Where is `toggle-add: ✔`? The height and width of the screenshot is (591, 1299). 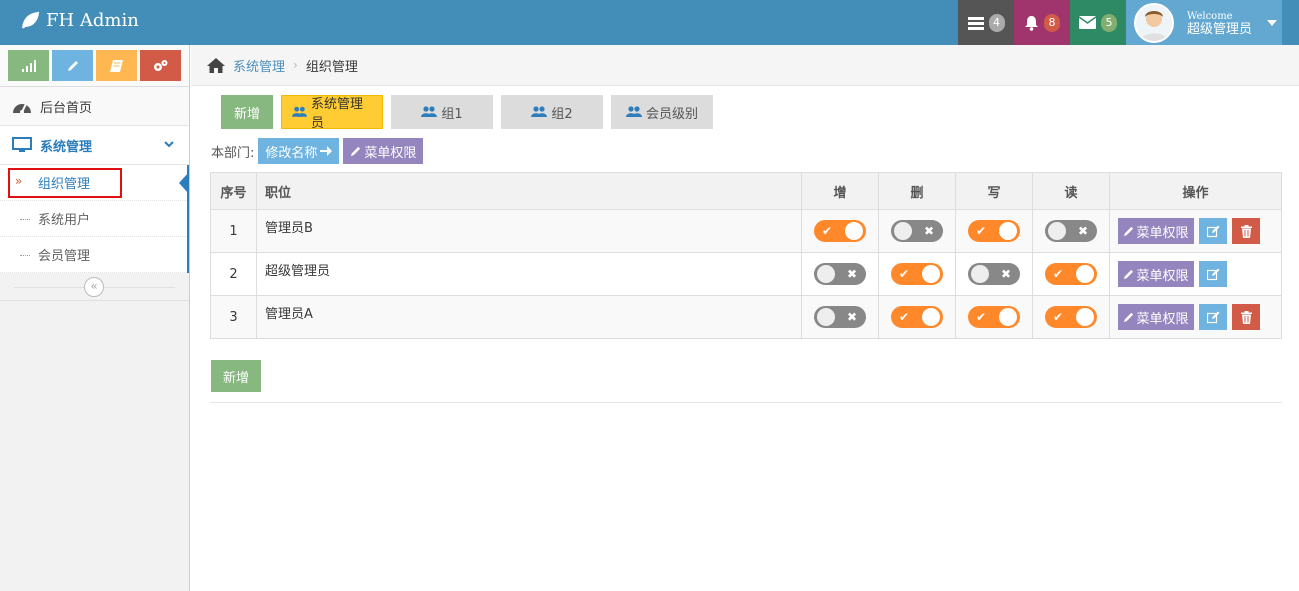
toggle-add: ✔ is located at coordinates (840, 231).